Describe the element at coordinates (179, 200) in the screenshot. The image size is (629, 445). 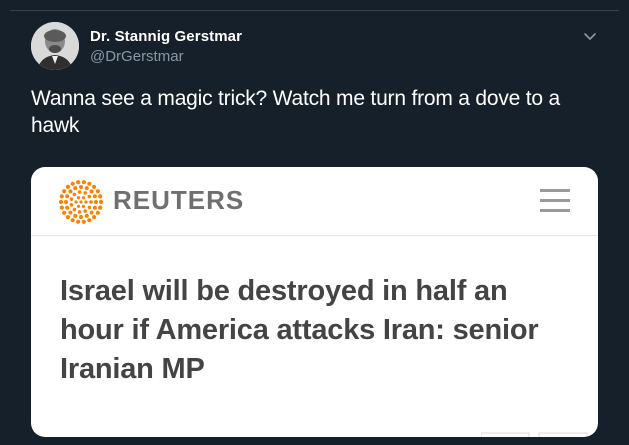
I see `brand-name: REUTERS` at that location.